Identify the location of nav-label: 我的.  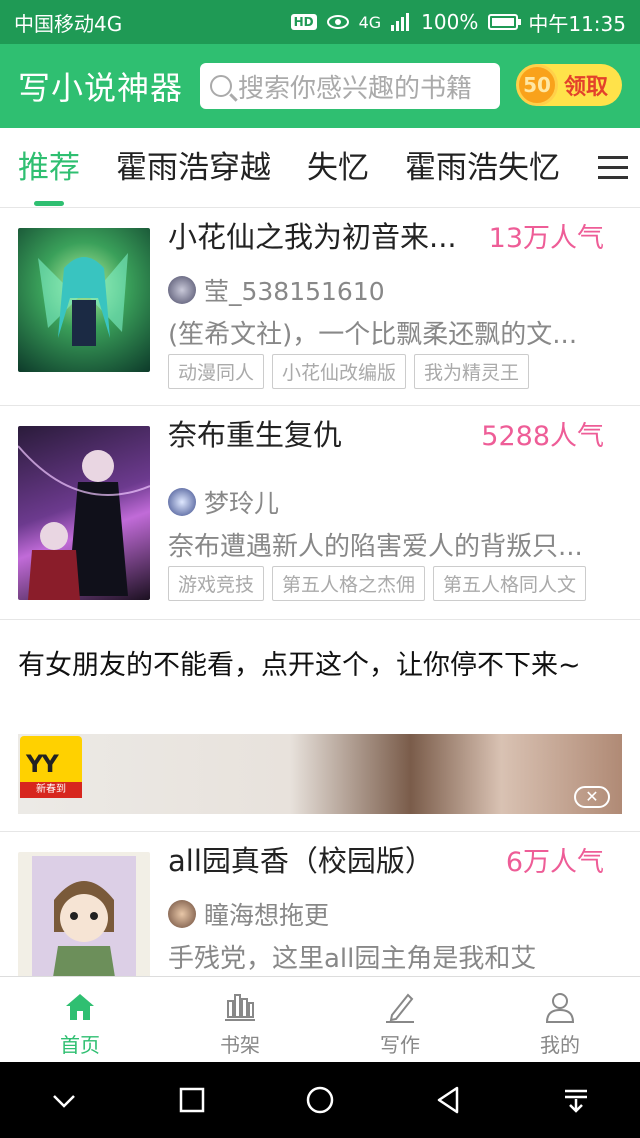
(560, 1045).